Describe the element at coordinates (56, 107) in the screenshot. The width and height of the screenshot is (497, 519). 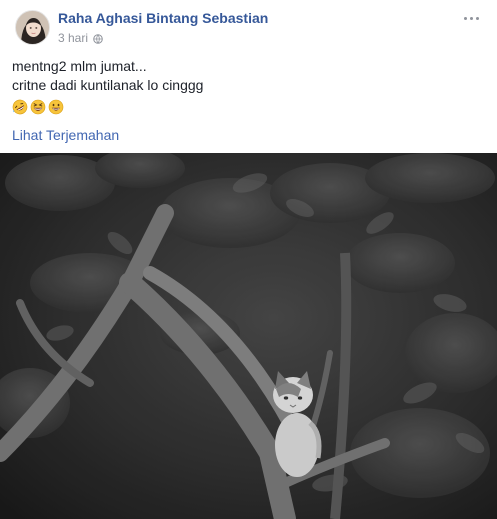
I see `grinning-emoji-icon` at that location.